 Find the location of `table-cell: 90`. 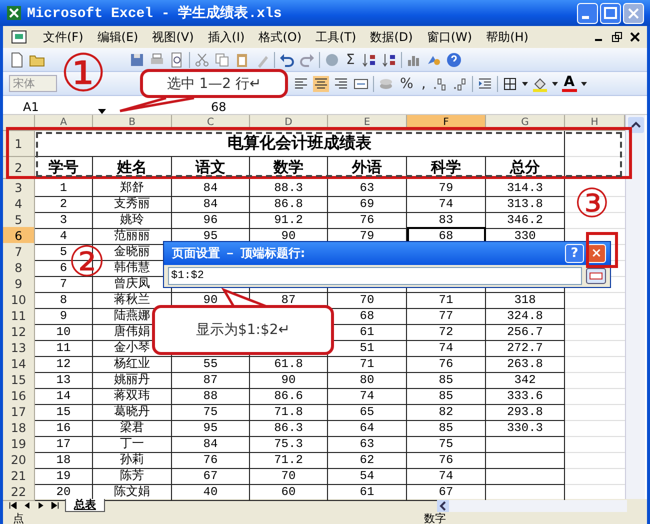

table-cell: 90 is located at coordinates (289, 380).